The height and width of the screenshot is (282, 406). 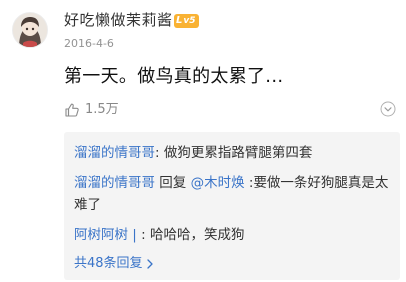 I want to click on reply-item: 阿树阿树 | : 哈哈哈，笑成狗, so click(x=232, y=235).